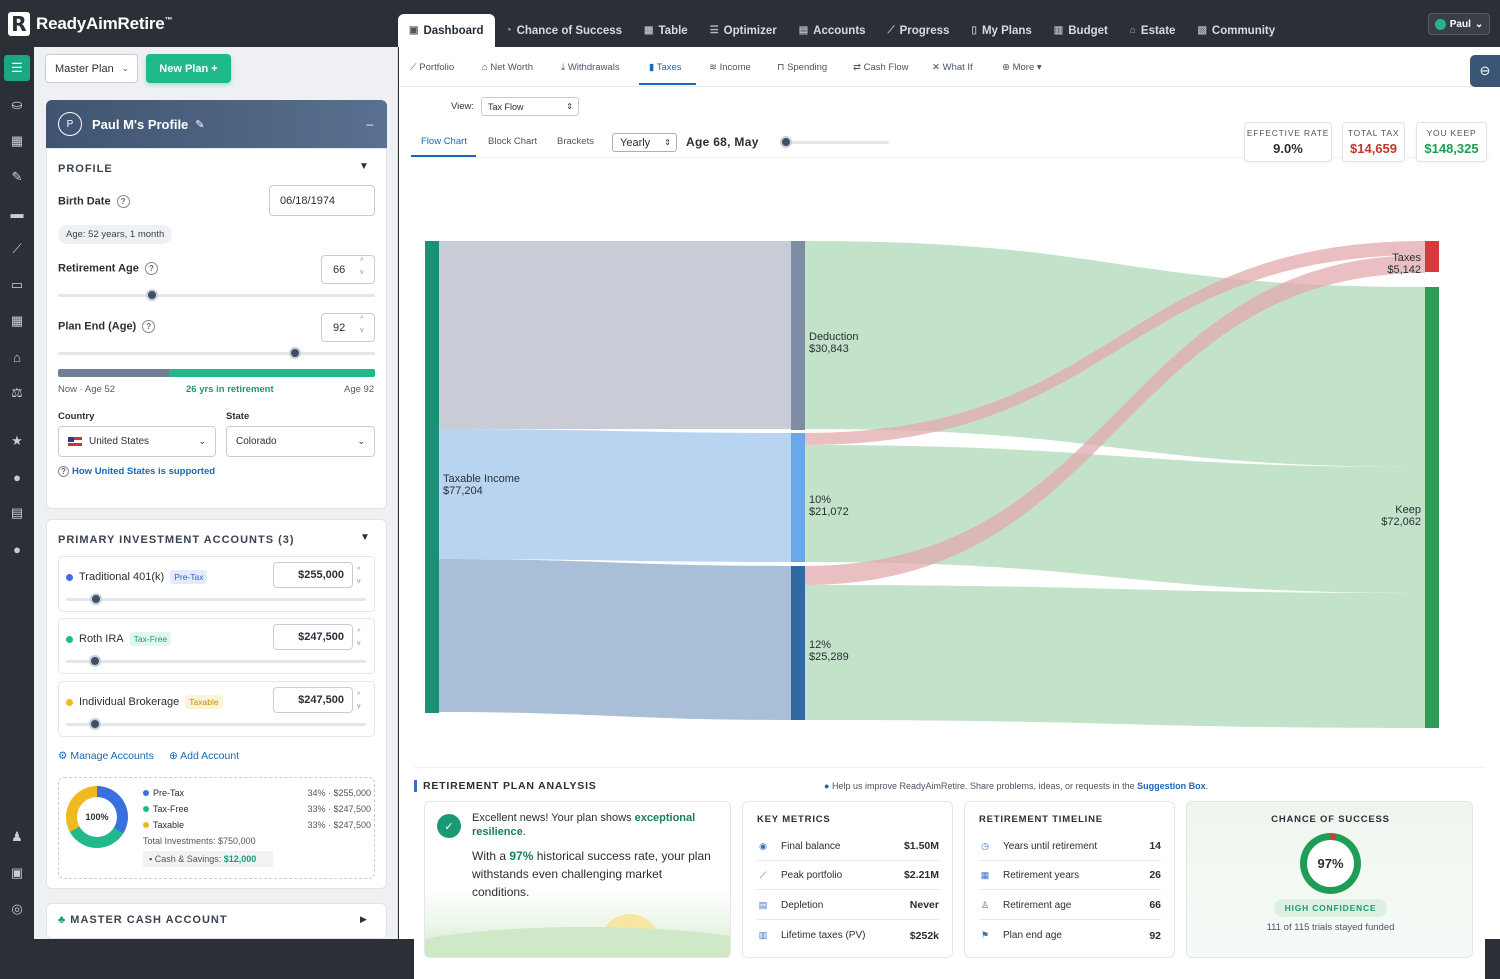 The image size is (1500, 979). I want to click on tab-flow-chart: Flow Chart, so click(444, 141).